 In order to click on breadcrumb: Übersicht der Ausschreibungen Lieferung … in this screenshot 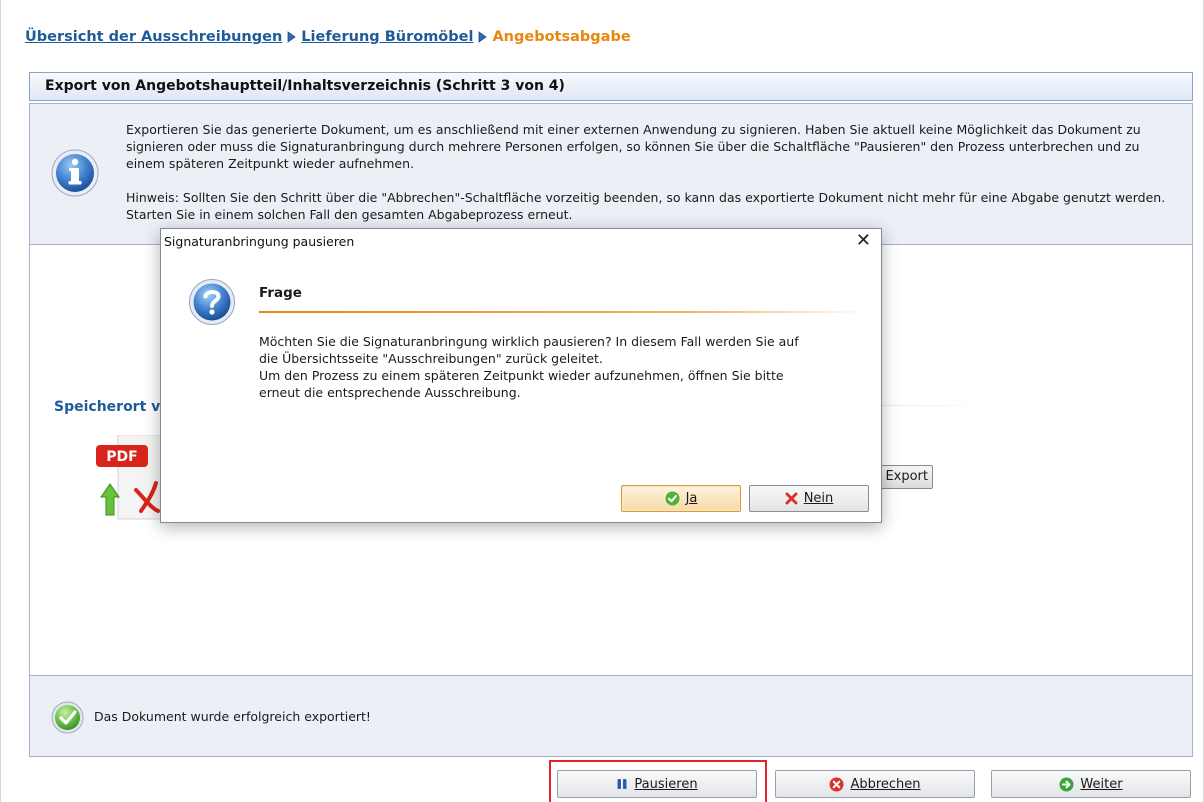, I will do `click(328, 37)`.